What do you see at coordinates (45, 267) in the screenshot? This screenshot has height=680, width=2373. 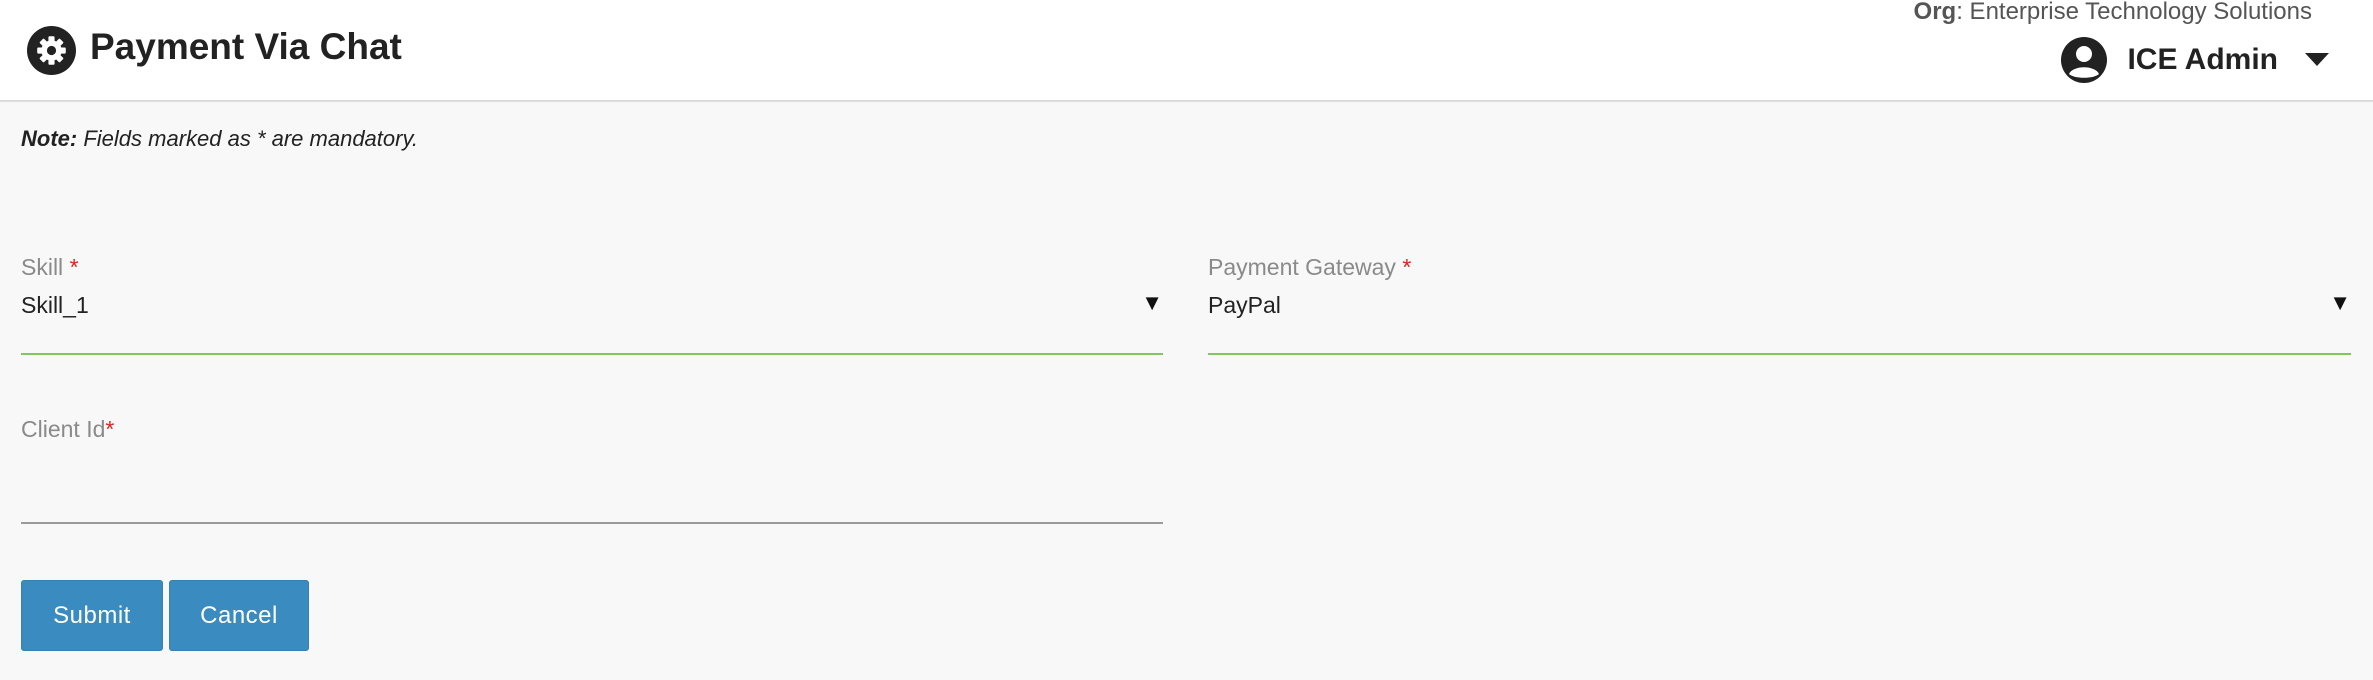 I see `skill-label-text: Skill` at bounding box center [45, 267].